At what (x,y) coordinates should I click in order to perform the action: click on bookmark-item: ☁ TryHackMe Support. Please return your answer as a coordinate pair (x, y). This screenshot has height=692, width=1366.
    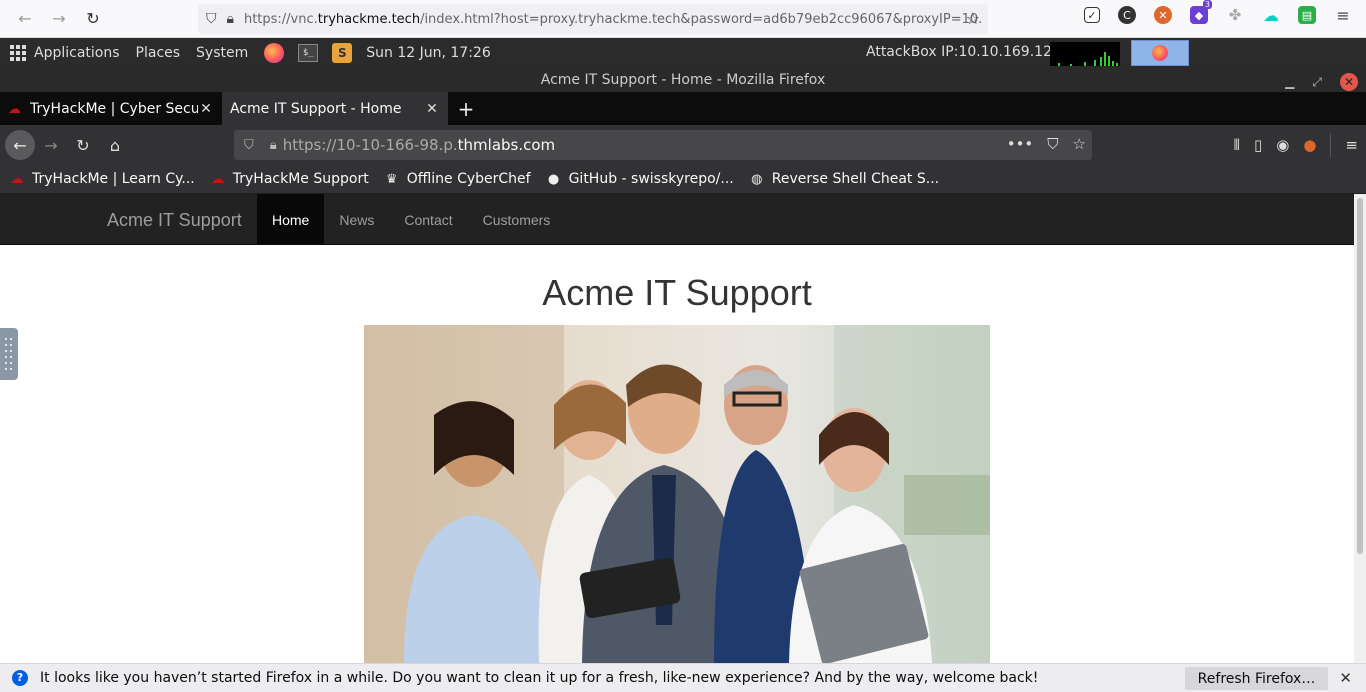
    Looking at the image, I should click on (289, 179).